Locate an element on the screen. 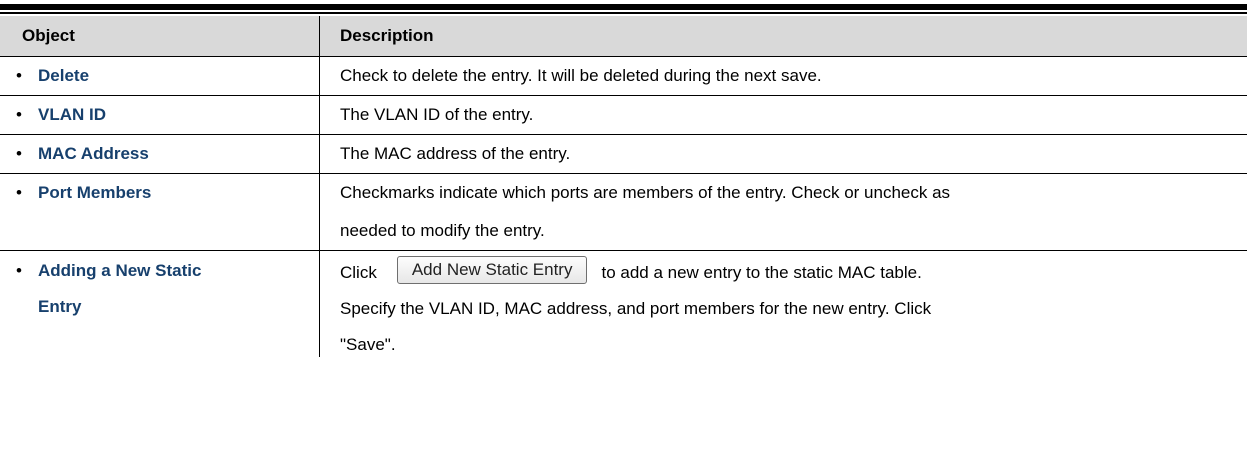 This screenshot has height=459, width=1247. object-label-continued: Entry is located at coordinates (60, 306).